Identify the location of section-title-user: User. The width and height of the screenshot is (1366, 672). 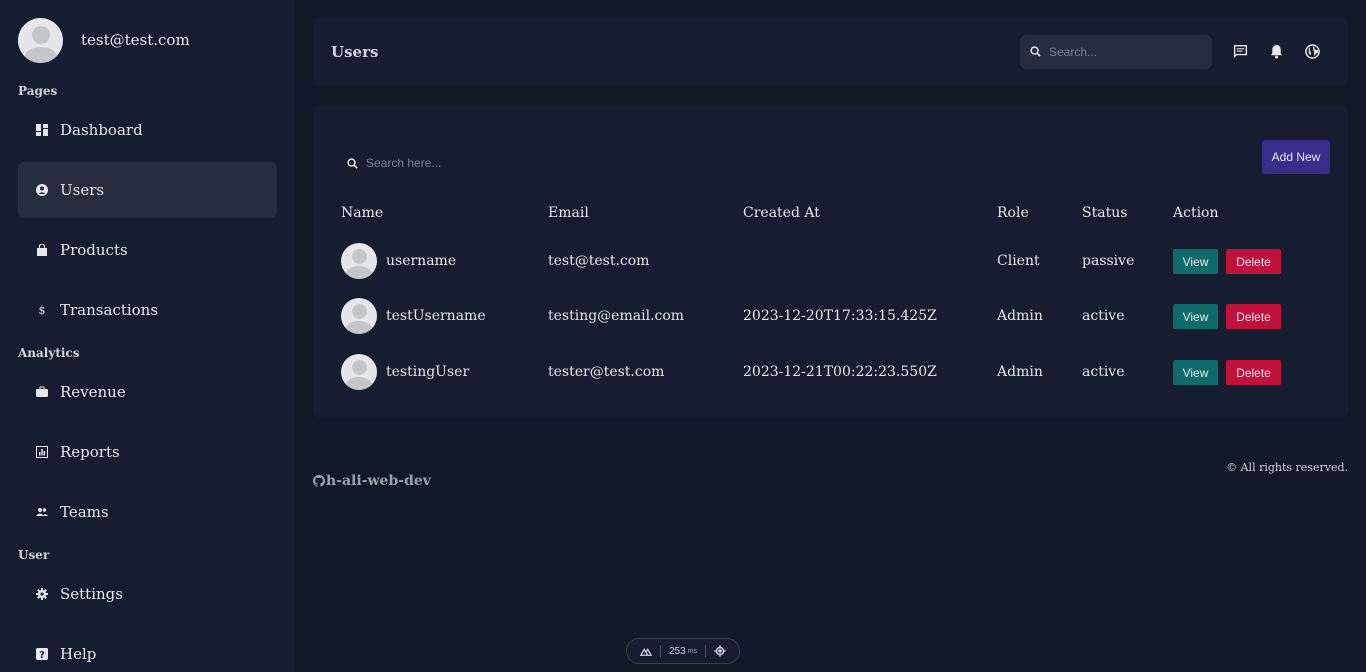
(34, 555).